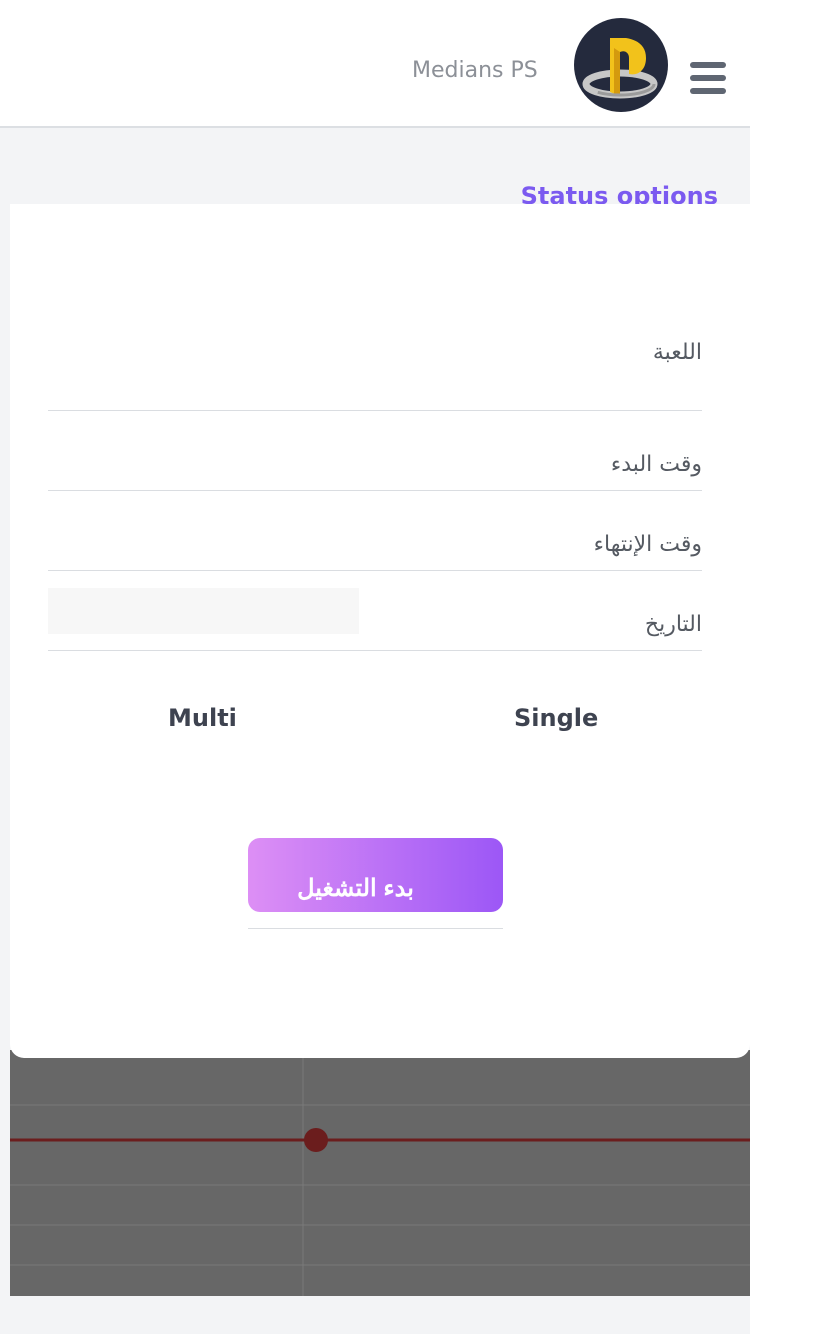 The width and height of the screenshot is (840, 1334). What do you see at coordinates (355, 888) in the screenshot?
I see `start-session-label: بدء التشغيل` at bounding box center [355, 888].